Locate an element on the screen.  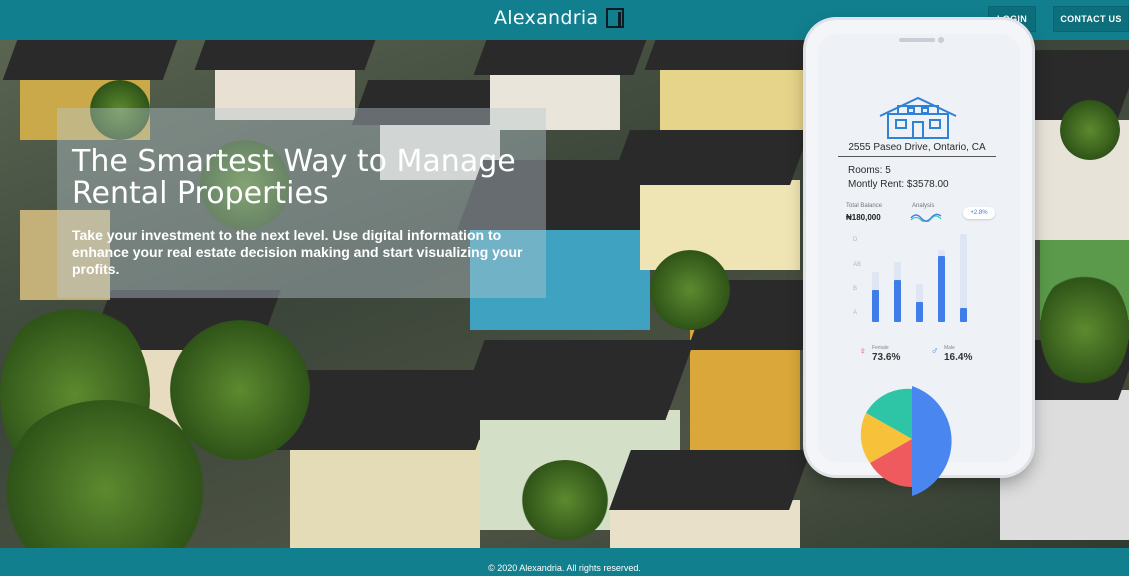
phone-camera is located at coordinates (941, 40).